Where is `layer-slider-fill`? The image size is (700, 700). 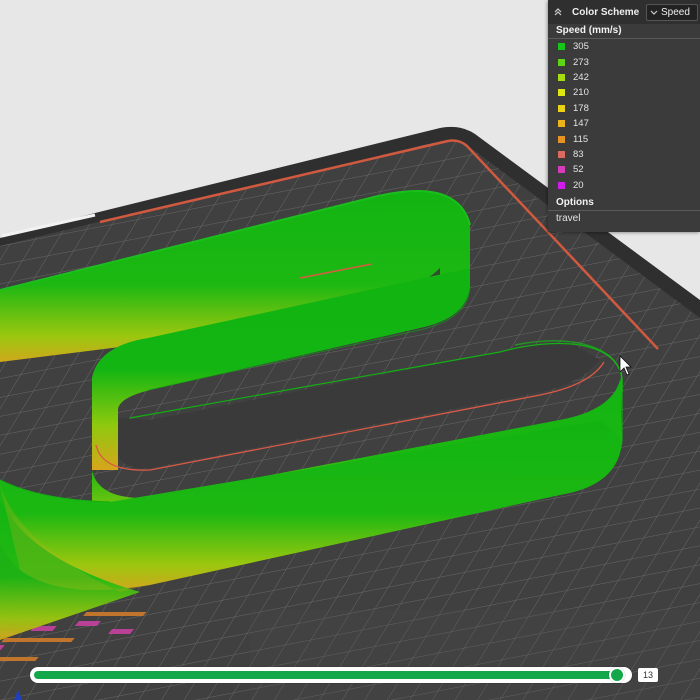
layer-slider-fill is located at coordinates (325, 675).